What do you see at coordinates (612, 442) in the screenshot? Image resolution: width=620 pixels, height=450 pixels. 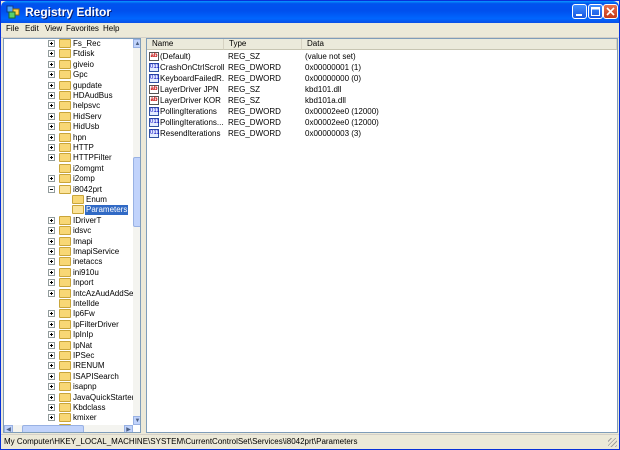 I see `resize-grip-icon` at bounding box center [612, 442].